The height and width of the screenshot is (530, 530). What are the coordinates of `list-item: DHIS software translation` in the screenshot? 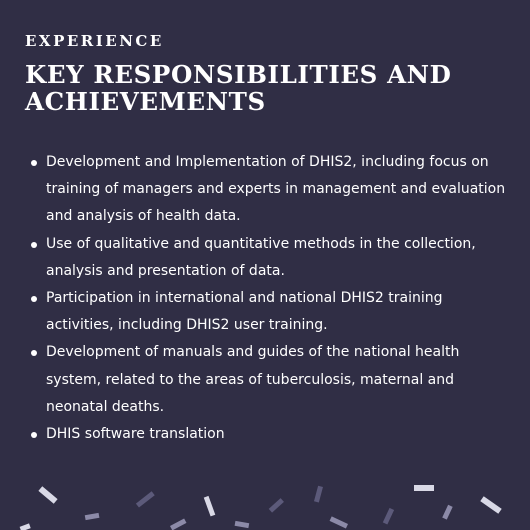 It's located at (269, 434).